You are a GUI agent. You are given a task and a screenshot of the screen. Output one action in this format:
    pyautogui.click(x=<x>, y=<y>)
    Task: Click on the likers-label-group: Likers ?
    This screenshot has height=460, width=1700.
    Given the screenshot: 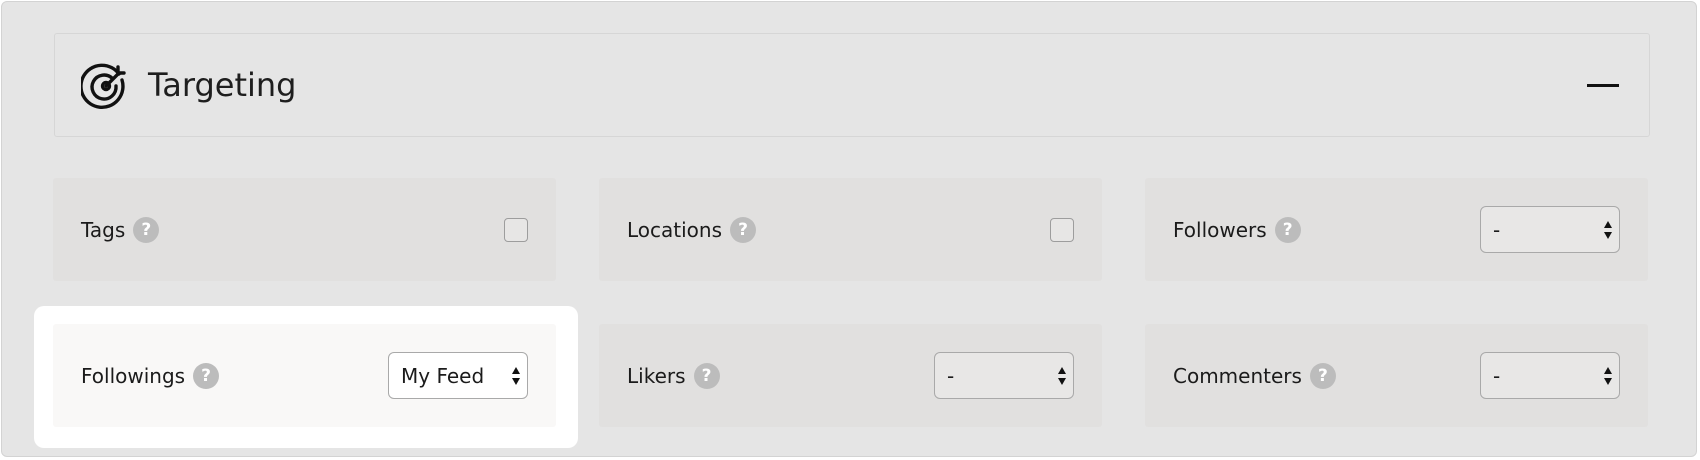 What is the action you would take?
    pyautogui.click(x=673, y=375)
    